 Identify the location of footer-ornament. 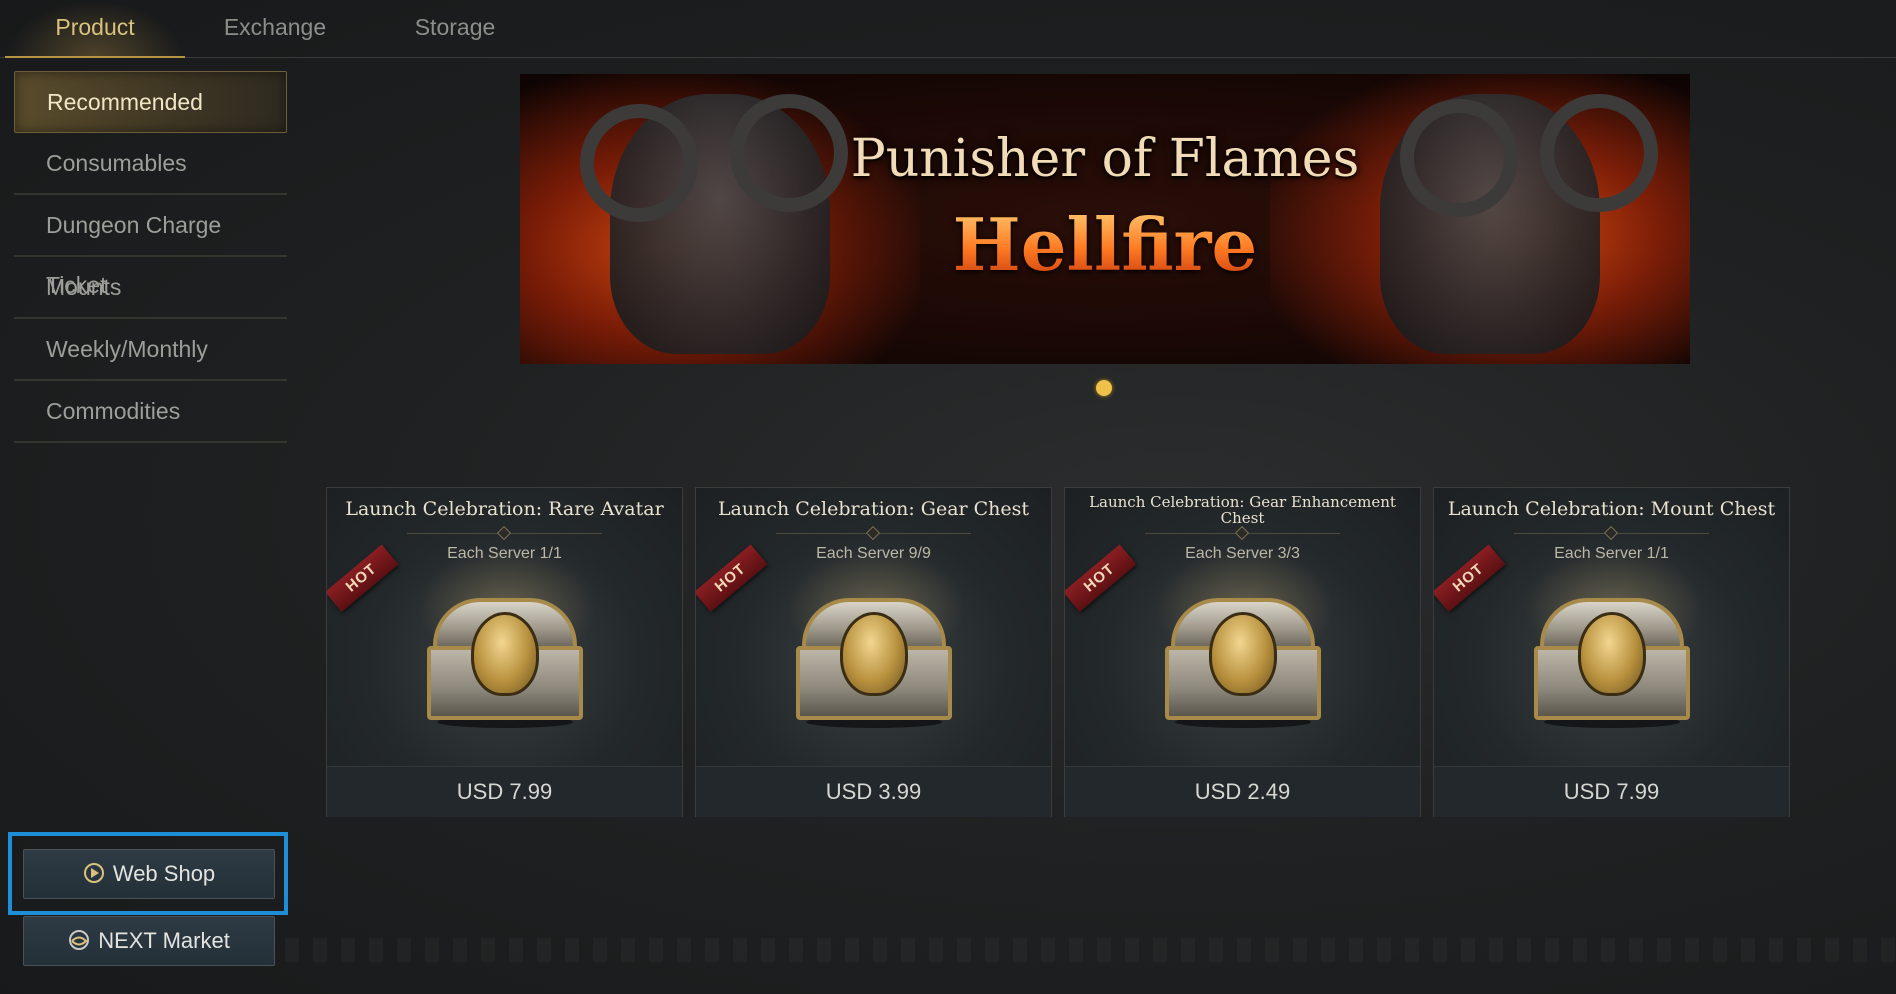
(1090, 950).